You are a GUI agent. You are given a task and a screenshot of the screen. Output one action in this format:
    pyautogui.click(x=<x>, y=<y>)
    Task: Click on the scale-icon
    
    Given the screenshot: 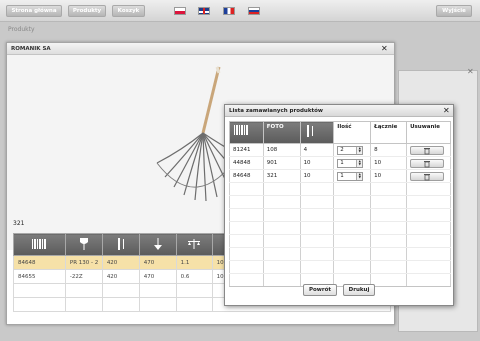 What is the action you would take?
    pyautogui.click(x=194, y=244)
    